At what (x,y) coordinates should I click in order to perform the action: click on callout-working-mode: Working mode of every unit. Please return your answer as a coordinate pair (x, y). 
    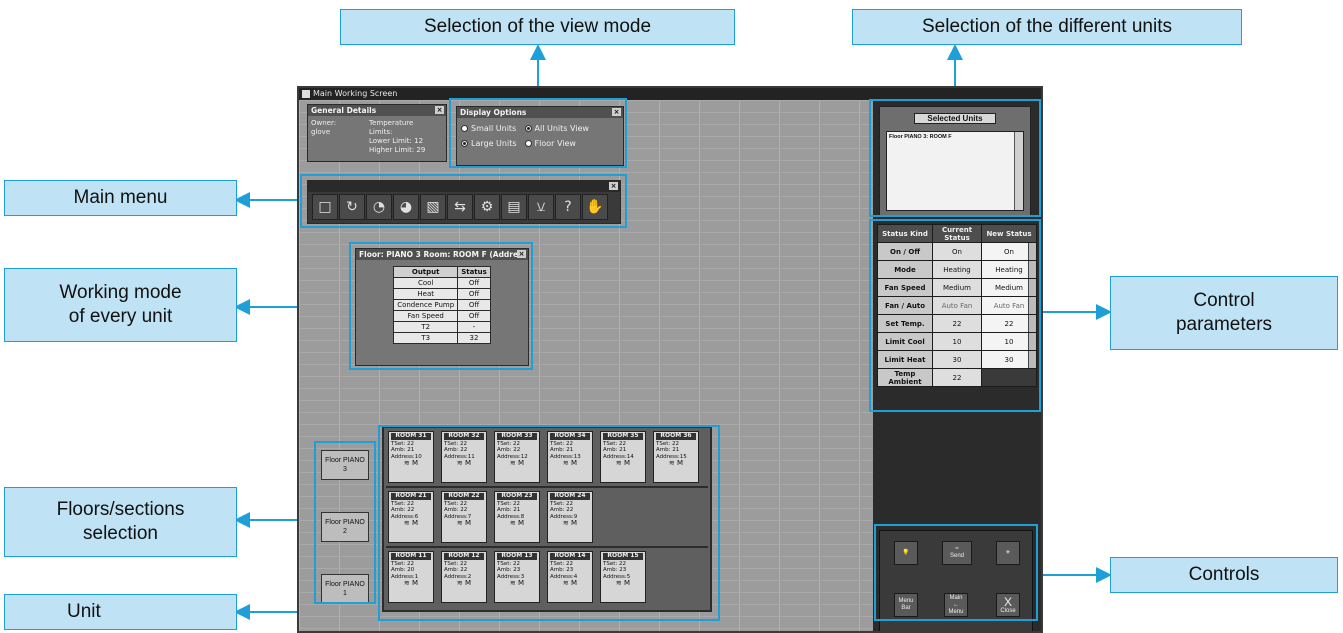
    Looking at the image, I should click on (120, 305).